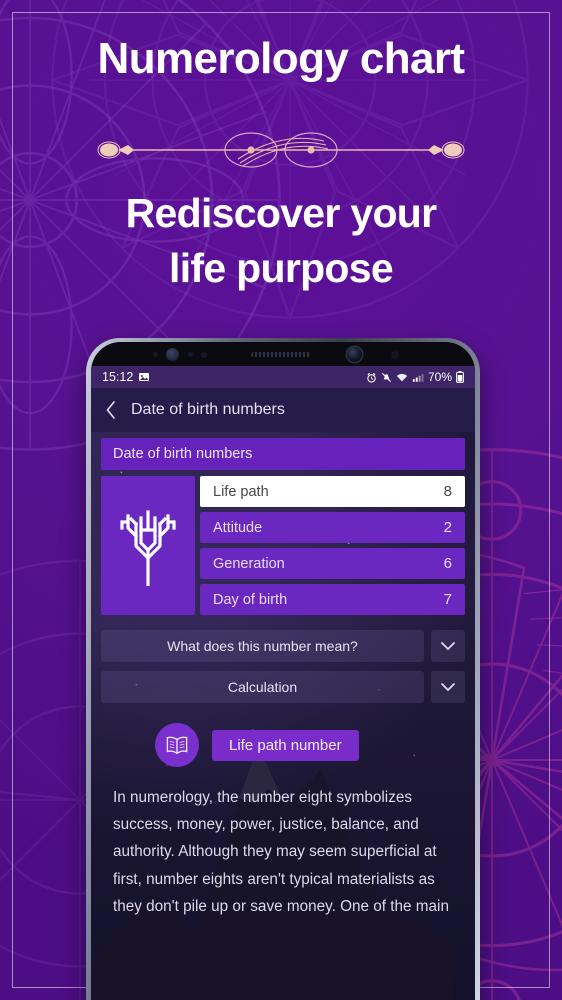  I want to click on mute-bell-icon, so click(386, 377).